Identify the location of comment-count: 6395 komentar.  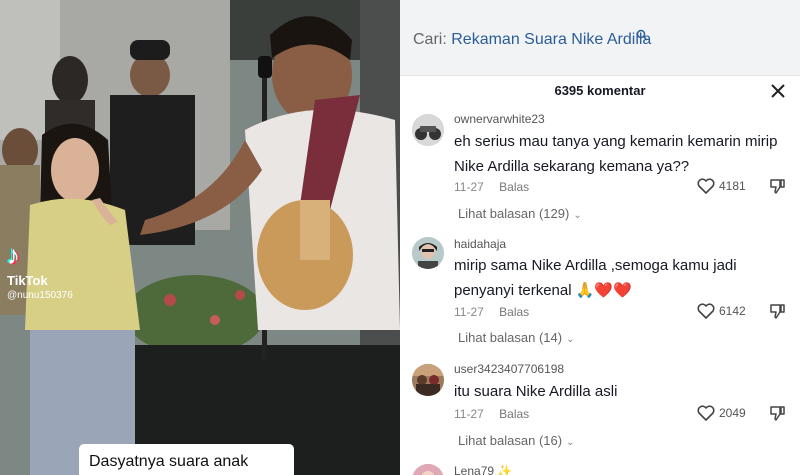
(600, 90).